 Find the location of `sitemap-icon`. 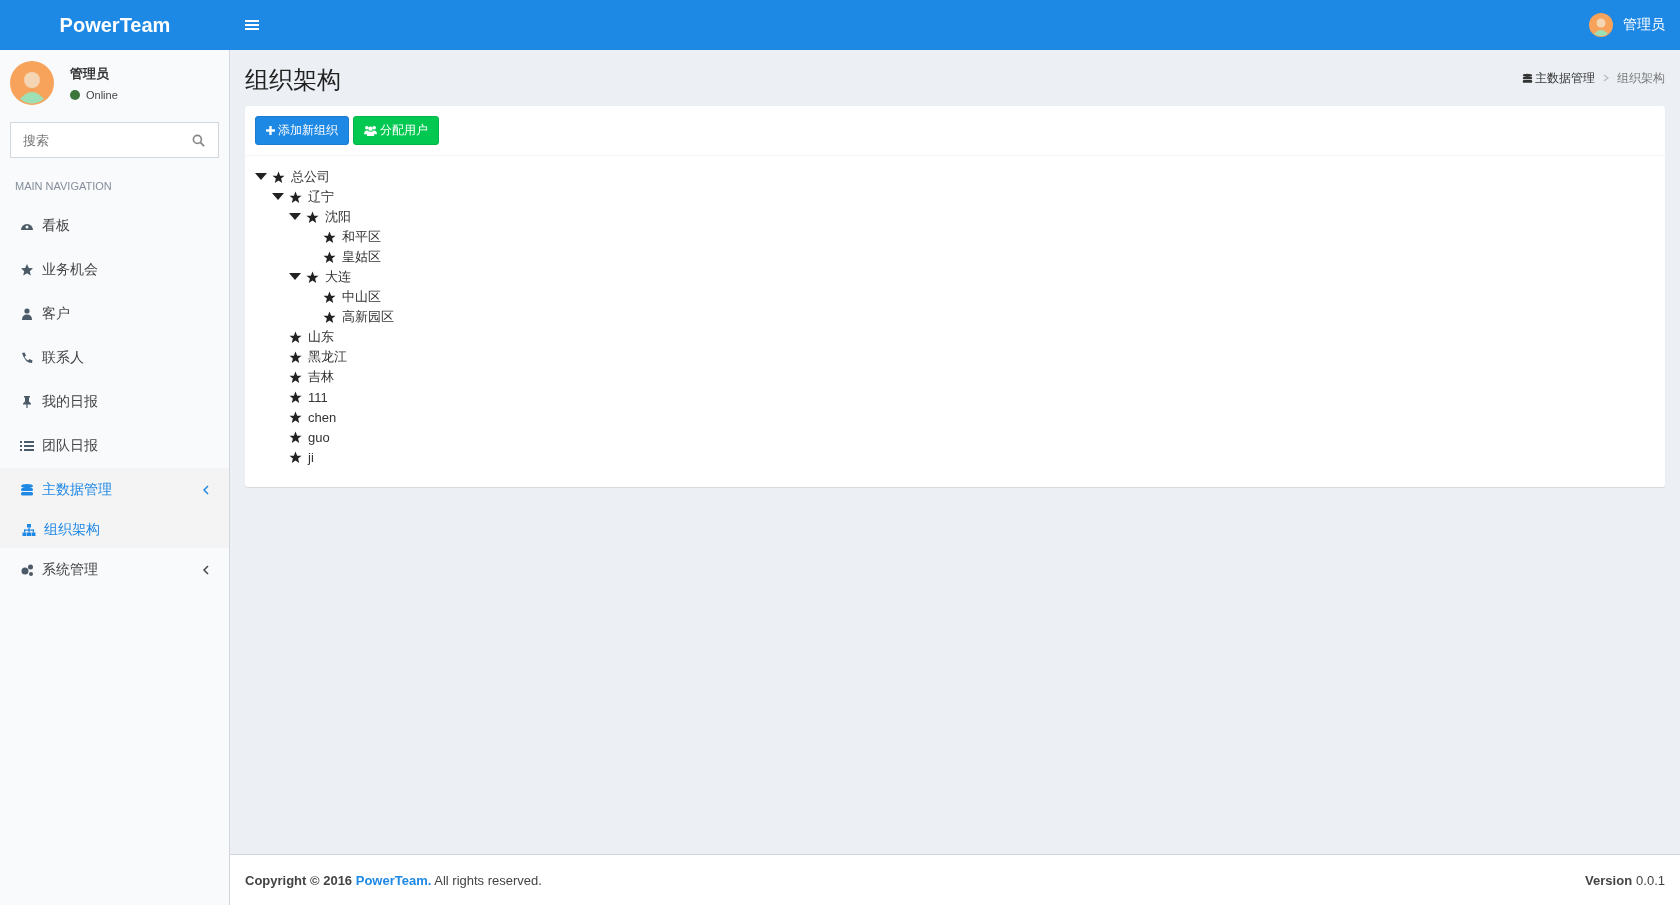

sitemap-icon is located at coordinates (29, 530).